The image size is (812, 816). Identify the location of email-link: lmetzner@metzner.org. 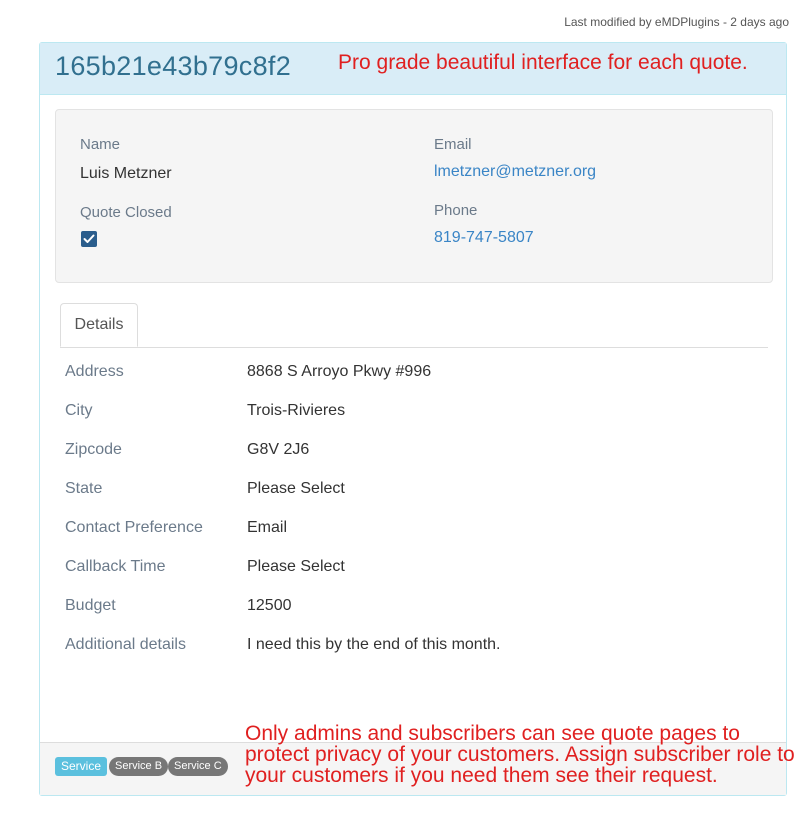
(515, 172).